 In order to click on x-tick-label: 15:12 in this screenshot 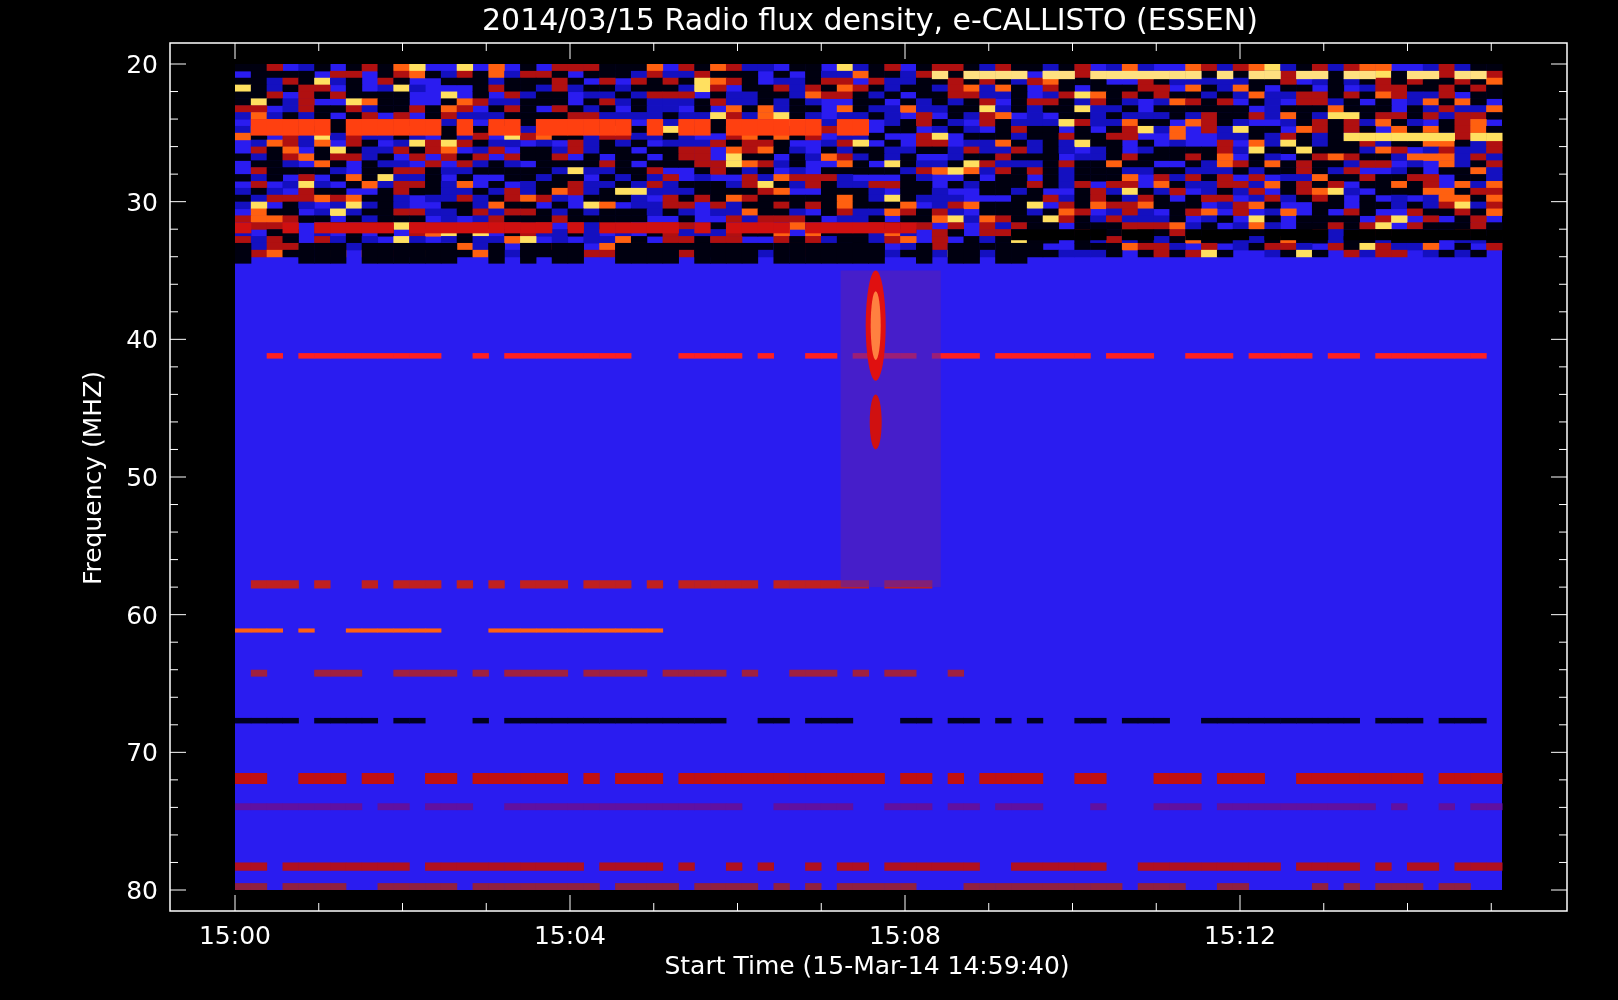, I will do `click(1240, 935)`.